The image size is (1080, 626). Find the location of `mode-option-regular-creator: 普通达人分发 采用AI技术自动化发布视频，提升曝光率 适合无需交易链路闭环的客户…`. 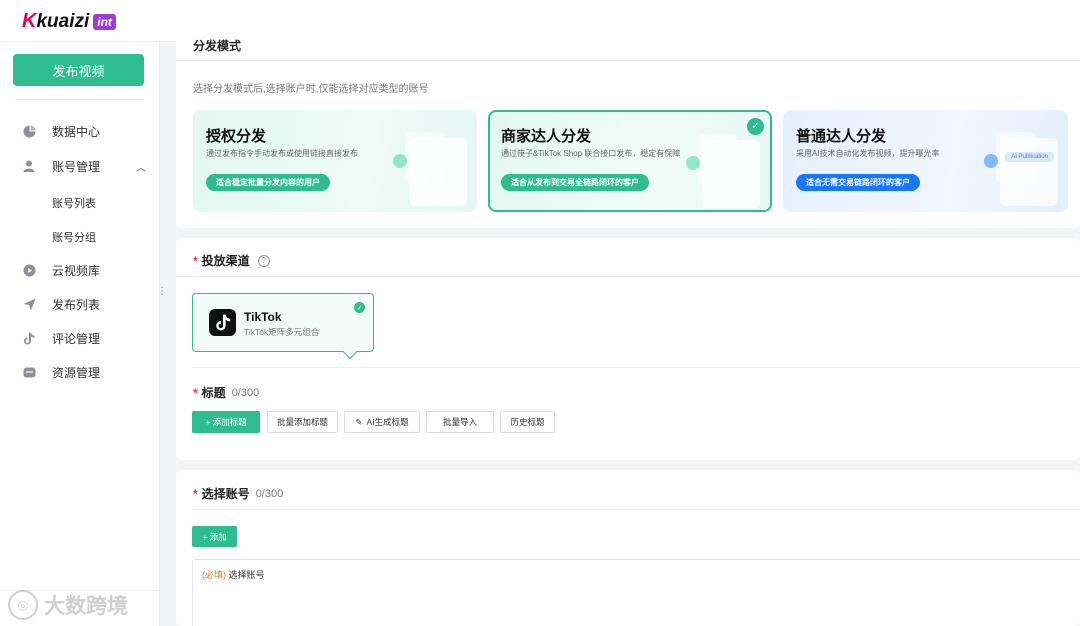

mode-option-regular-creator: 普通达人分发 采用AI技术自动化发布视频，提升曝光率 适合无需交易链路闭环的客户… is located at coordinates (925, 161).